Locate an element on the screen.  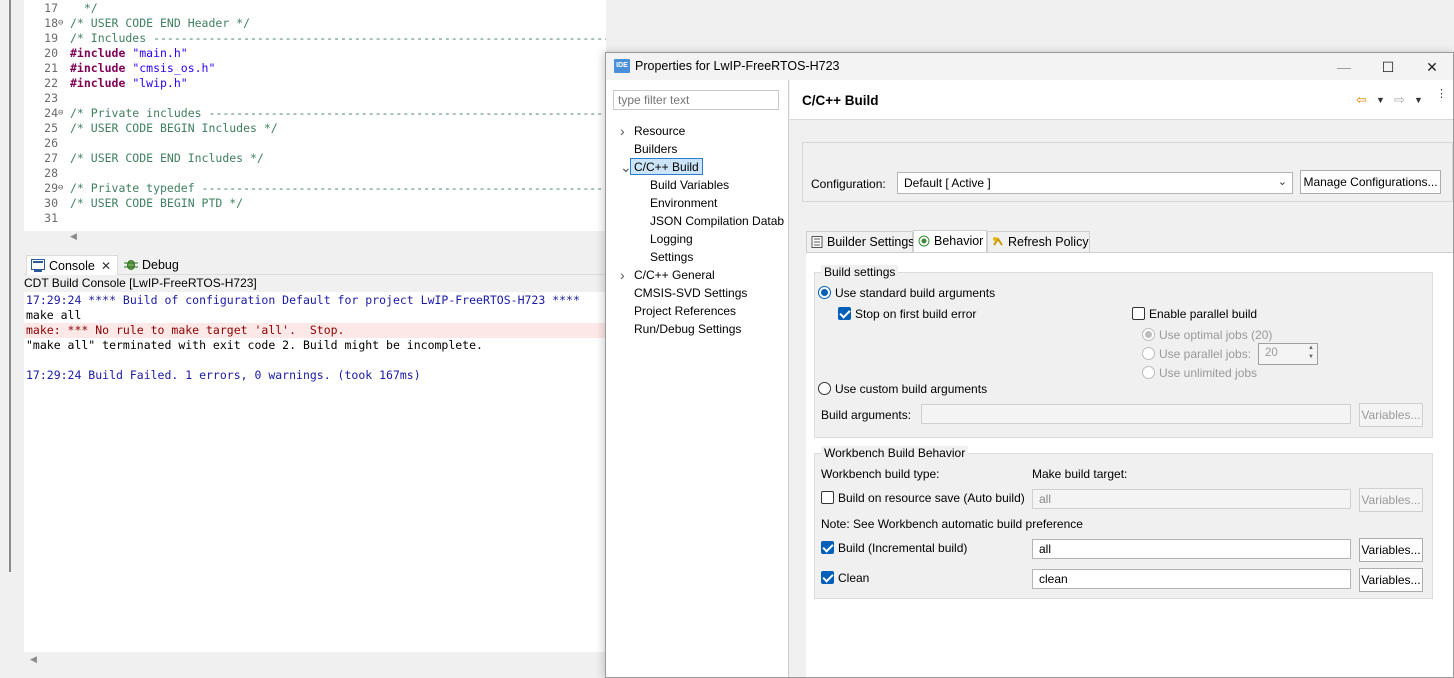
stepper-down-icon: ▼ is located at coordinates (1311, 357).